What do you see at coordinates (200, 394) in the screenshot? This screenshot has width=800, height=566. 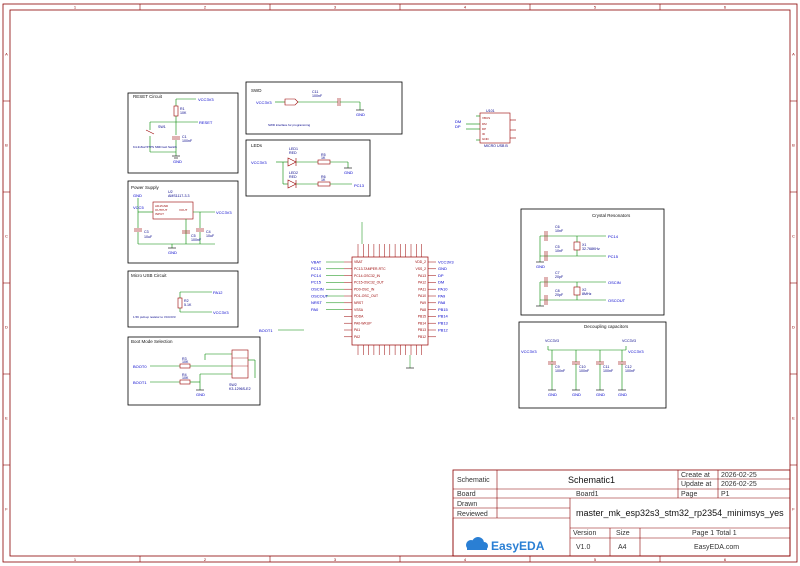 I see `boot-net-gnd: GND` at bounding box center [200, 394].